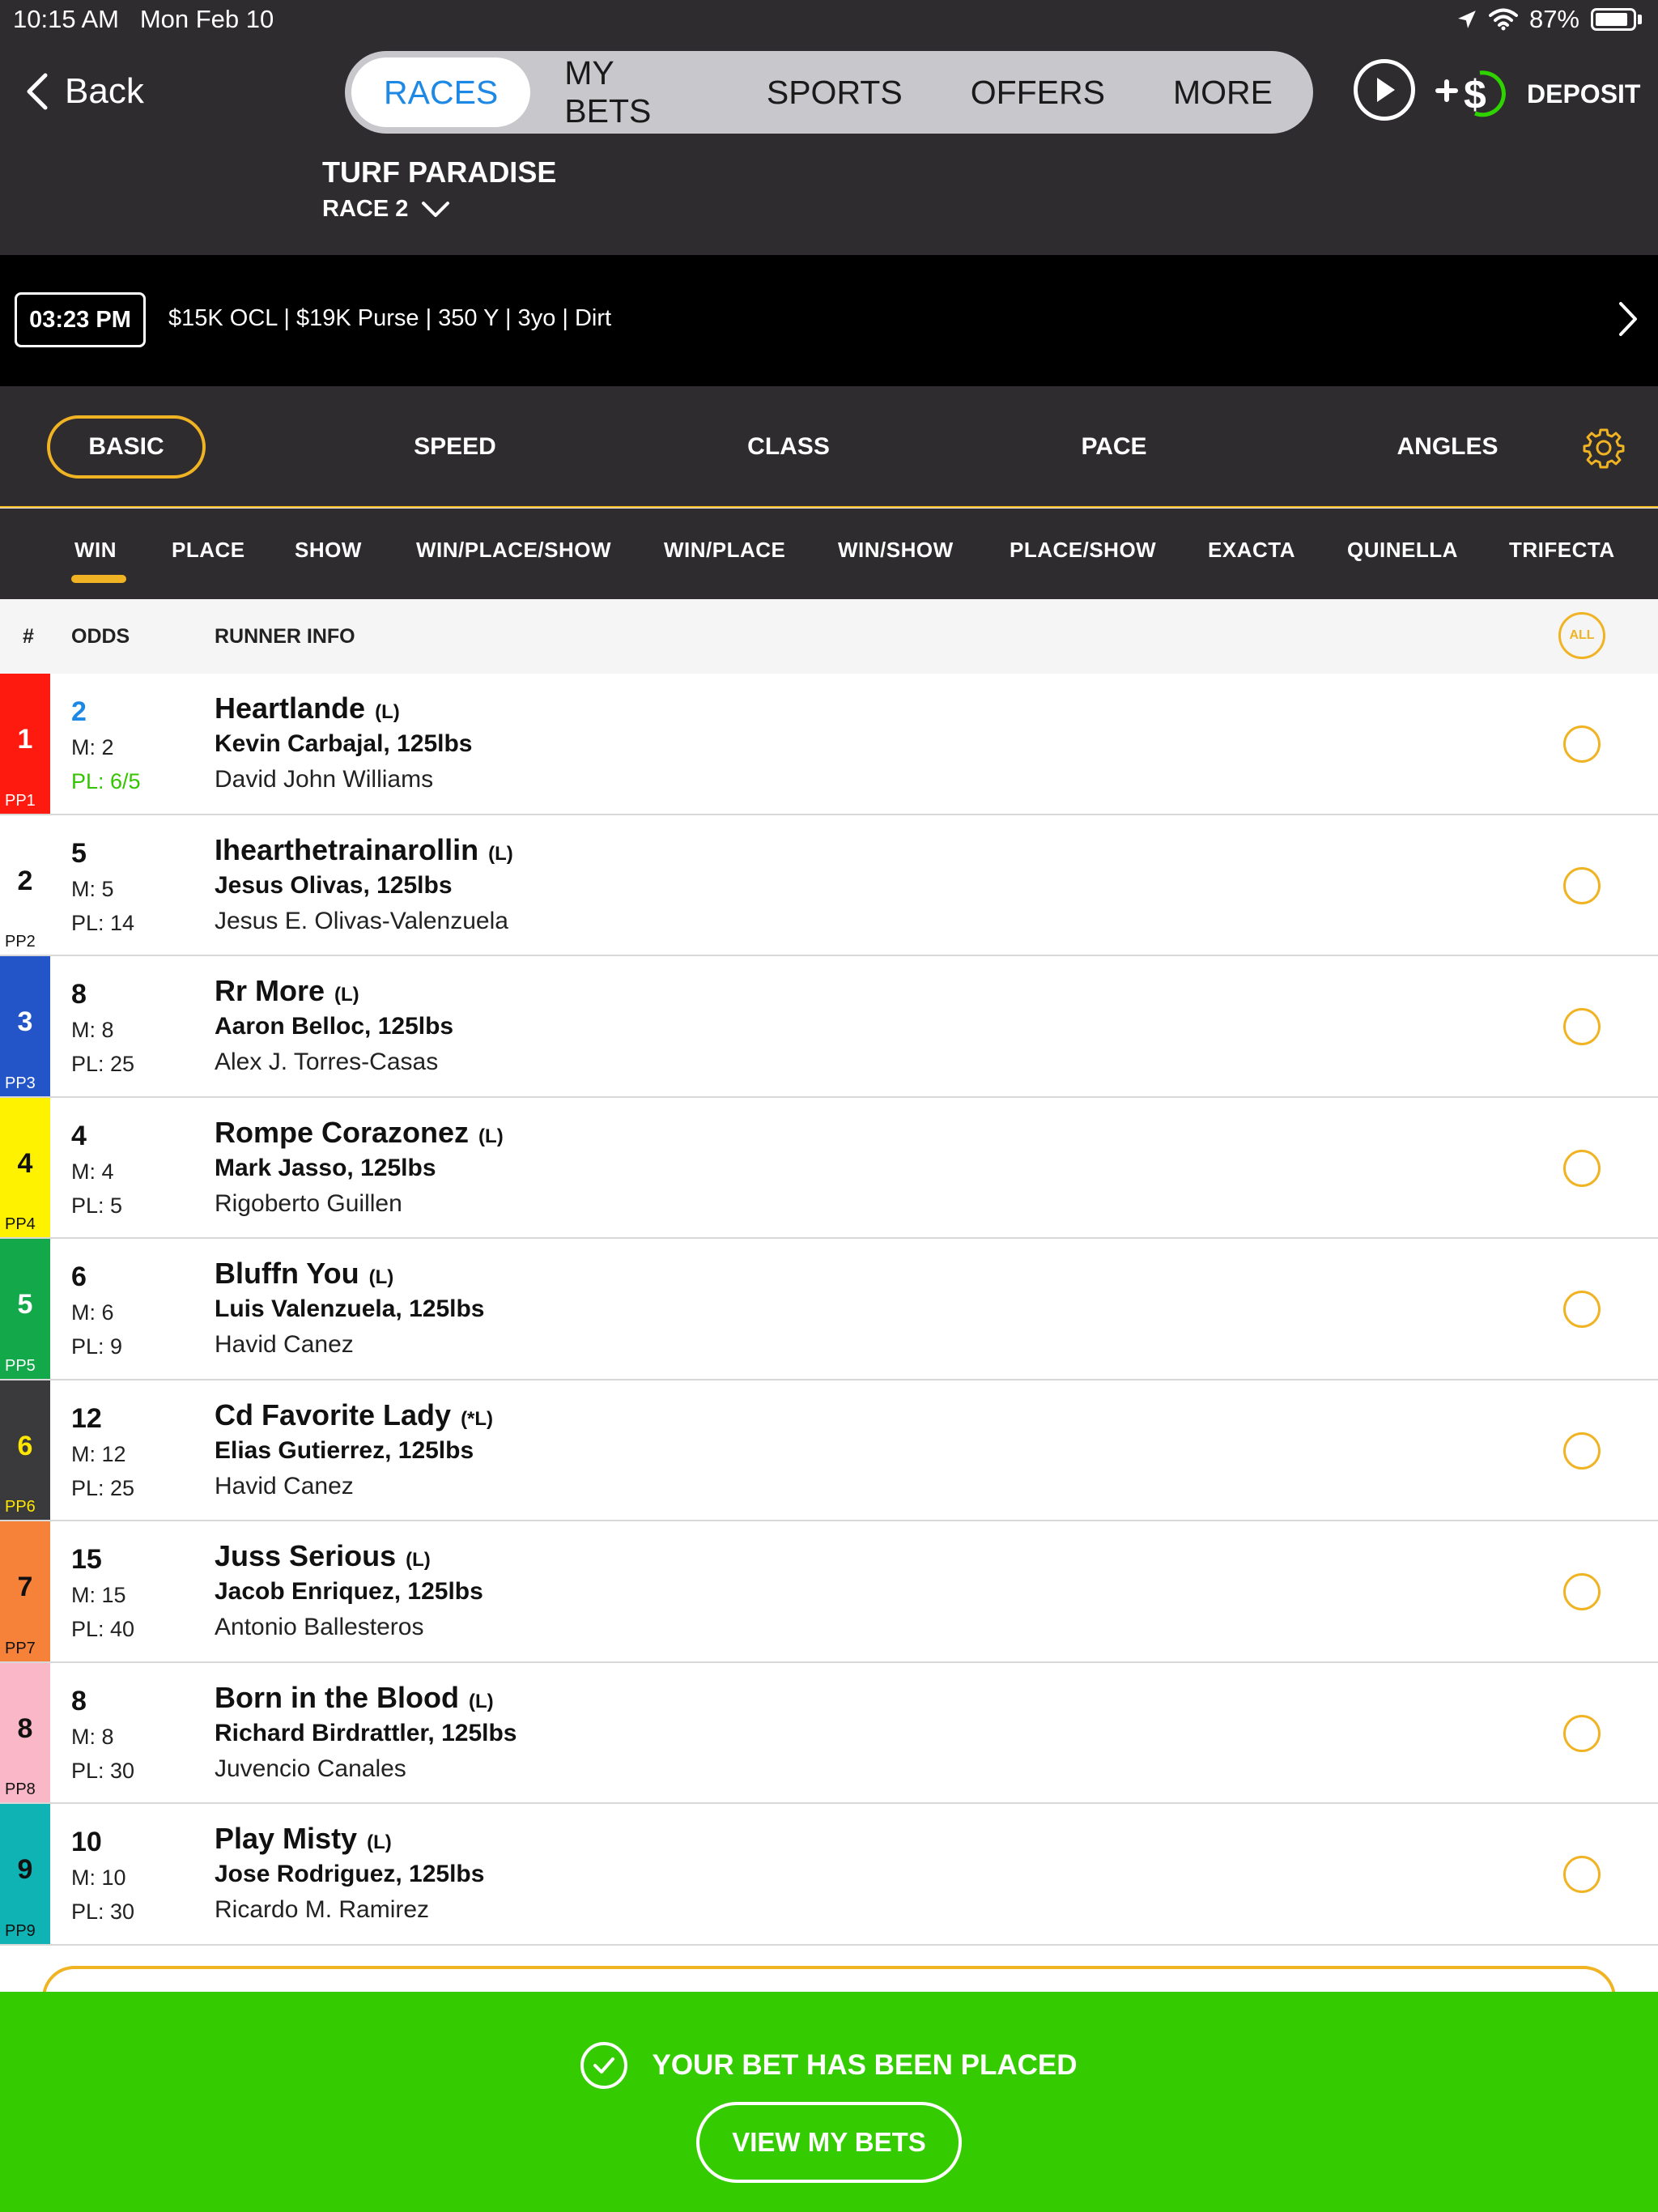 Image resolution: width=1658 pixels, height=2212 pixels. Describe the element at coordinates (1553, 19) in the screenshot. I see `battery-percent: 87%` at that location.